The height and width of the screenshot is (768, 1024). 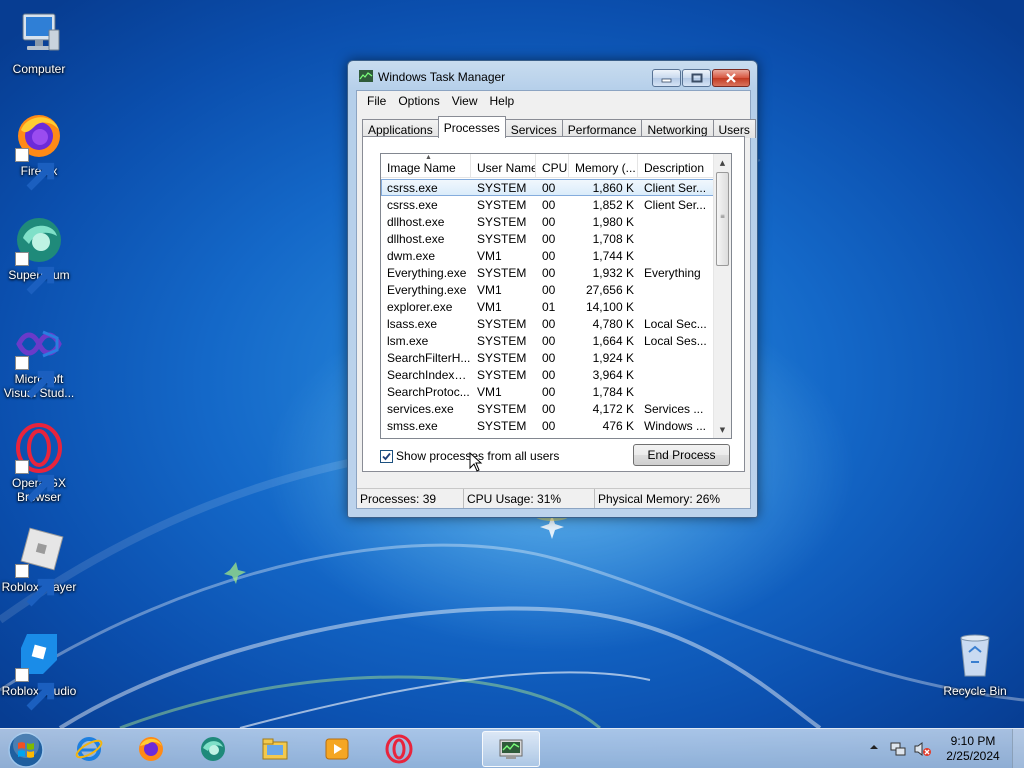 What do you see at coordinates (613, 358) in the screenshot?
I see `table-cell: 1,924 K` at bounding box center [613, 358].